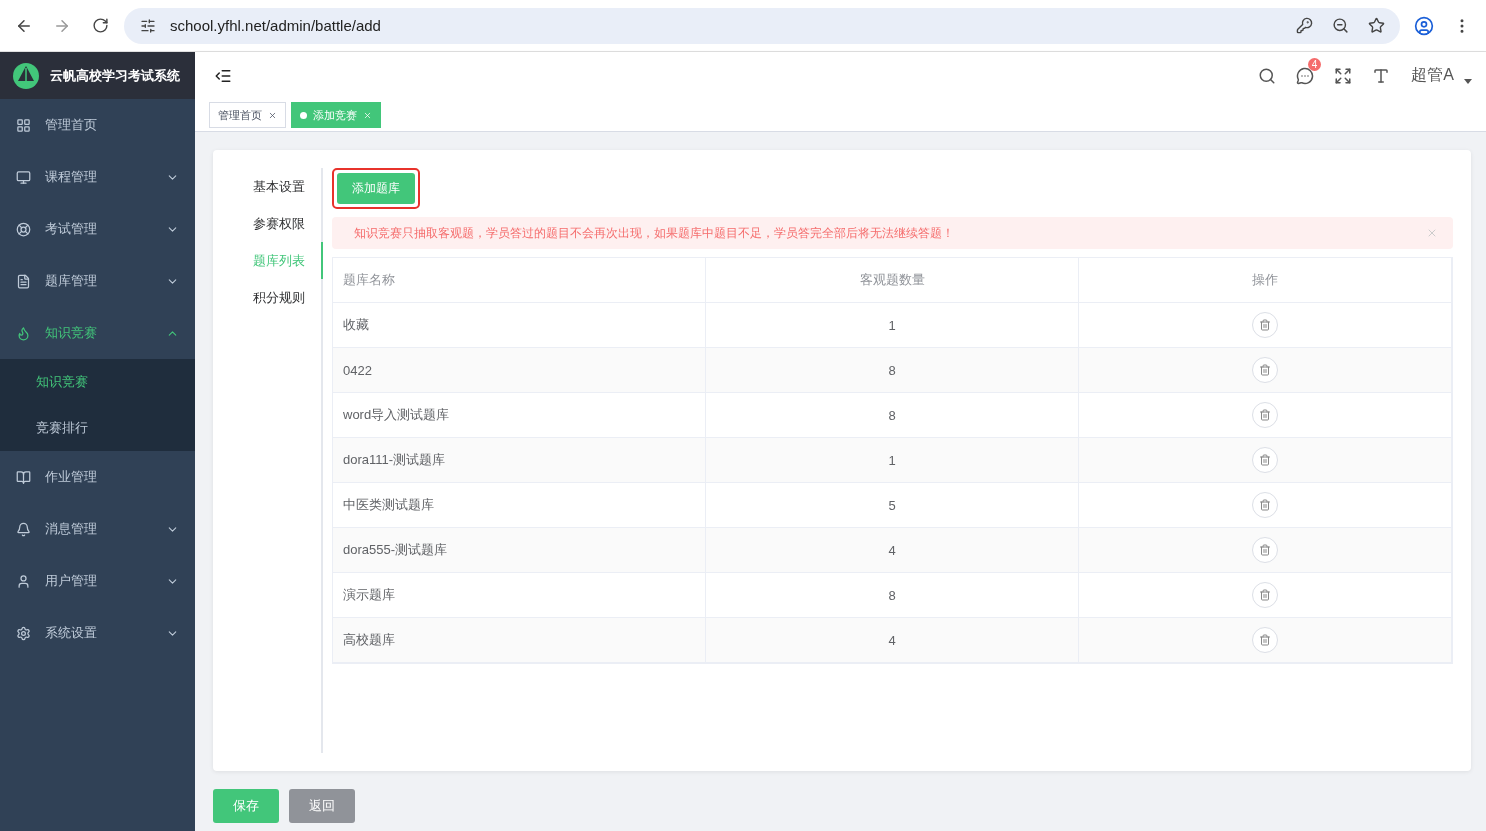 The image size is (1486, 831). Describe the element at coordinates (97, 125) in the screenshot. I see `sidebar-item: 管理首页` at that location.